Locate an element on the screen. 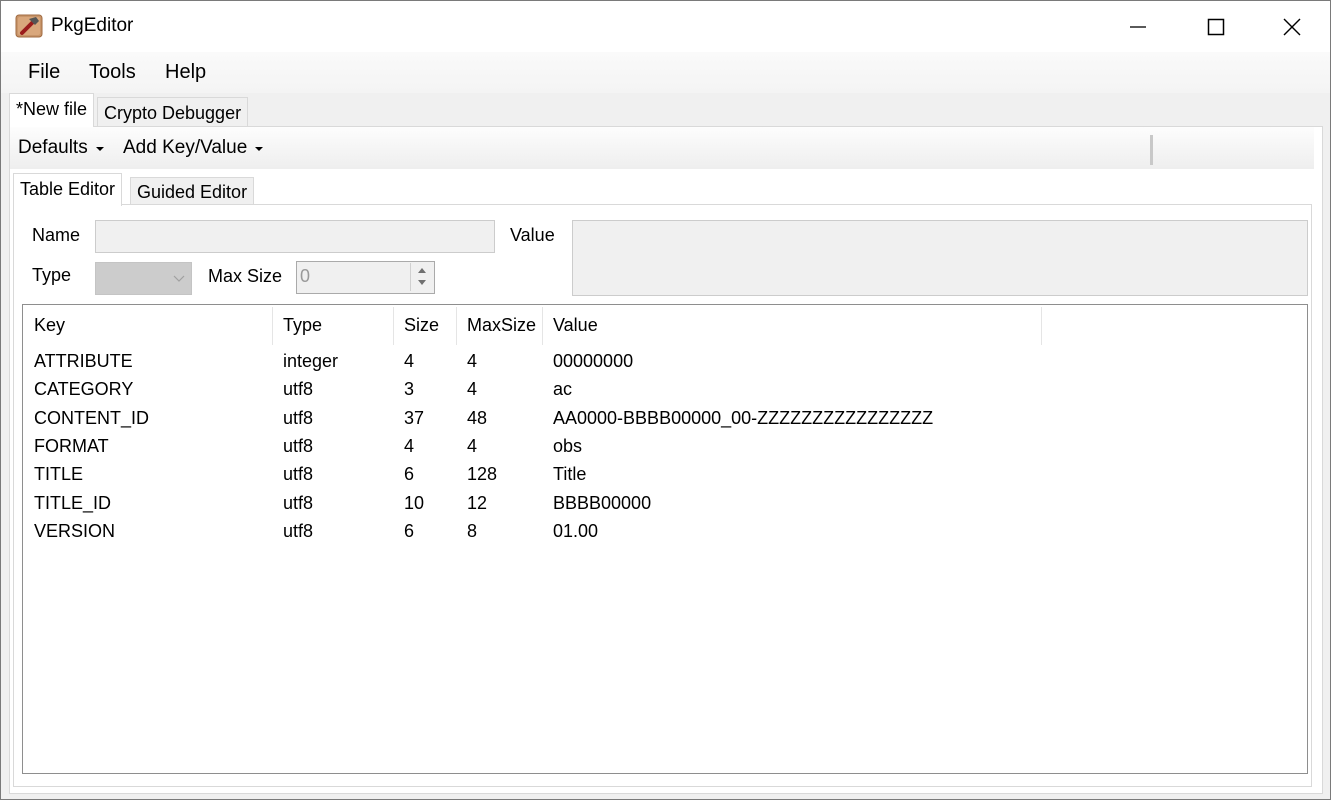 This screenshot has height=800, width=1331. type-select is located at coordinates (143, 278).